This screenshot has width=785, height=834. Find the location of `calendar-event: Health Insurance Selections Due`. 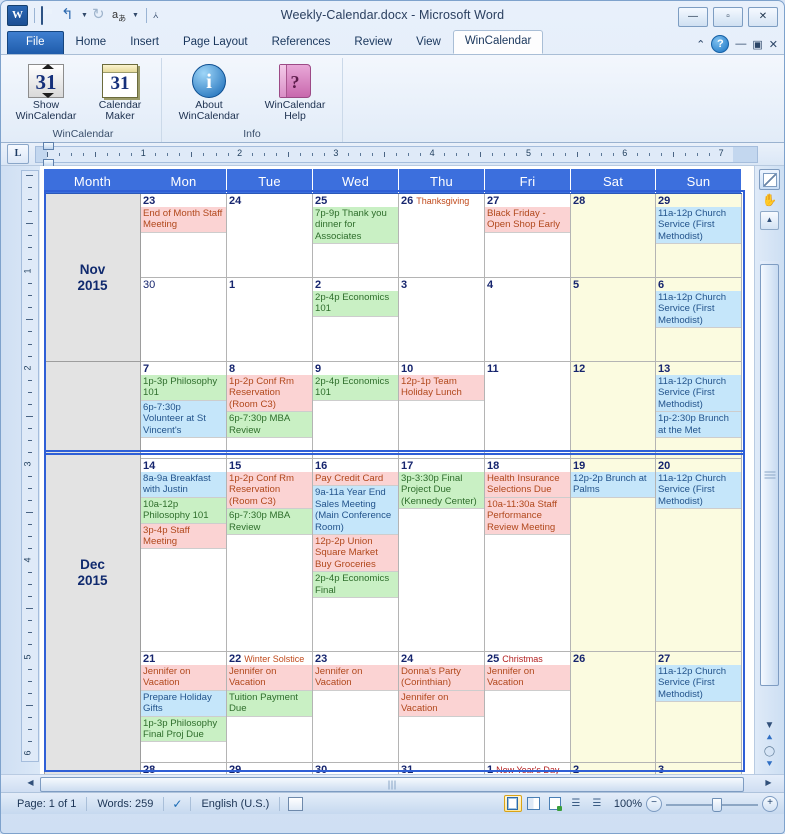

calendar-event: Health Insurance Selections Due is located at coordinates (527, 485).